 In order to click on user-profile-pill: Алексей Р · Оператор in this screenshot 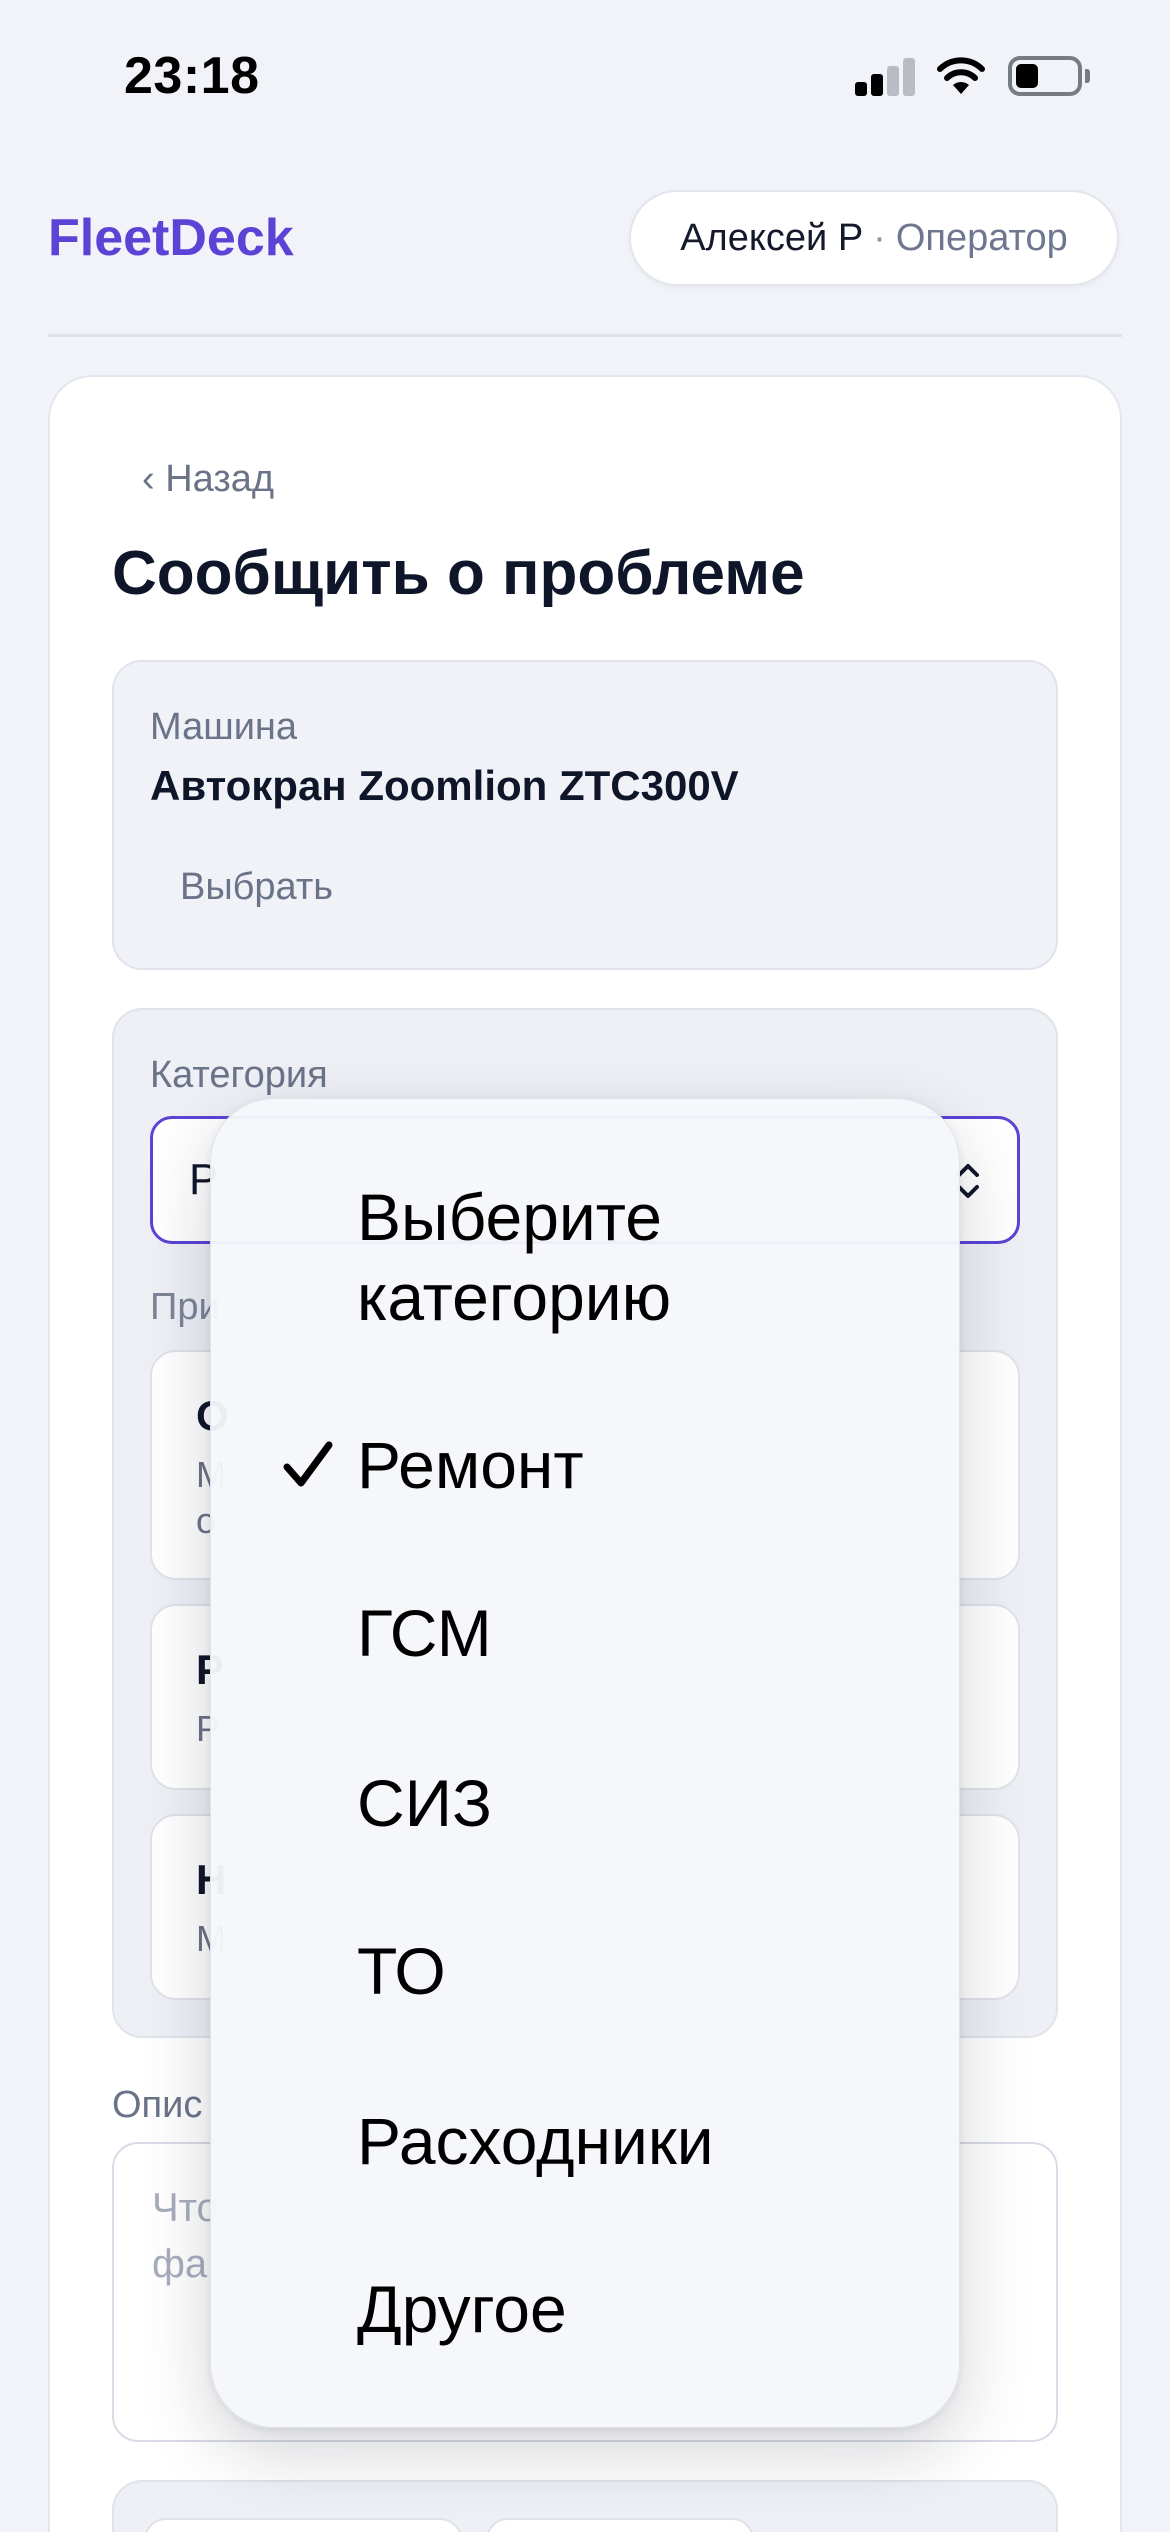, I will do `click(874, 238)`.